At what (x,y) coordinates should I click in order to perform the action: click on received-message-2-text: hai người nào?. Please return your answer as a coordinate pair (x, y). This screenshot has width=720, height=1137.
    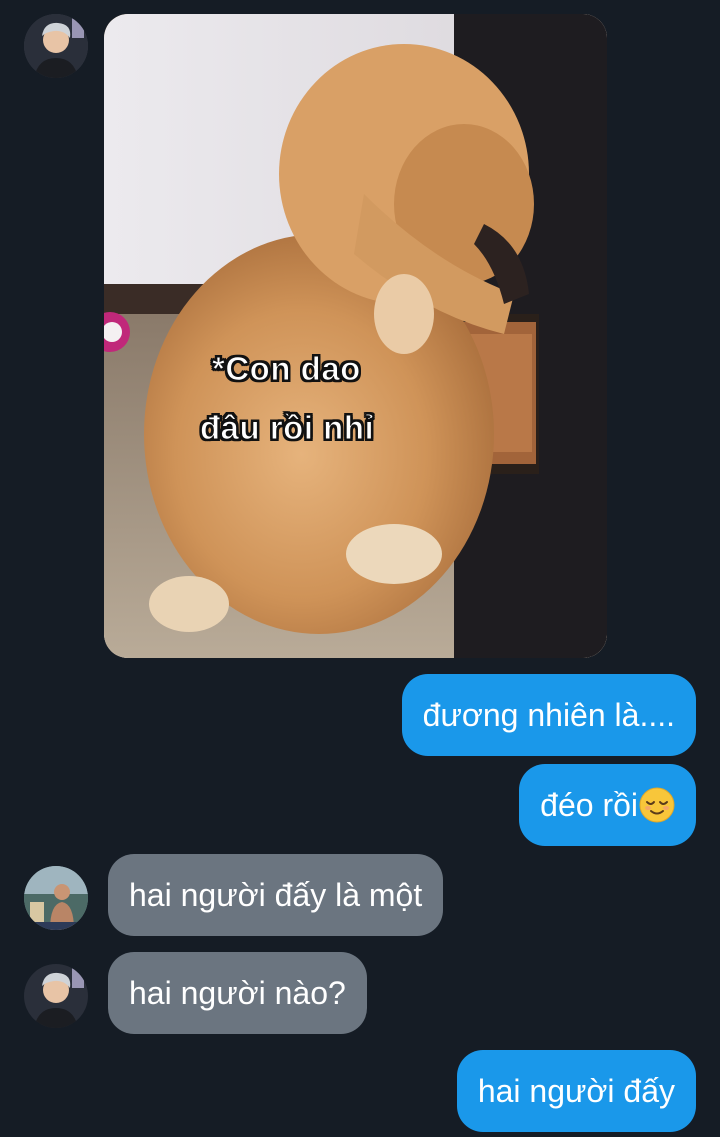
    Looking at the image, I should click on (237, 993).